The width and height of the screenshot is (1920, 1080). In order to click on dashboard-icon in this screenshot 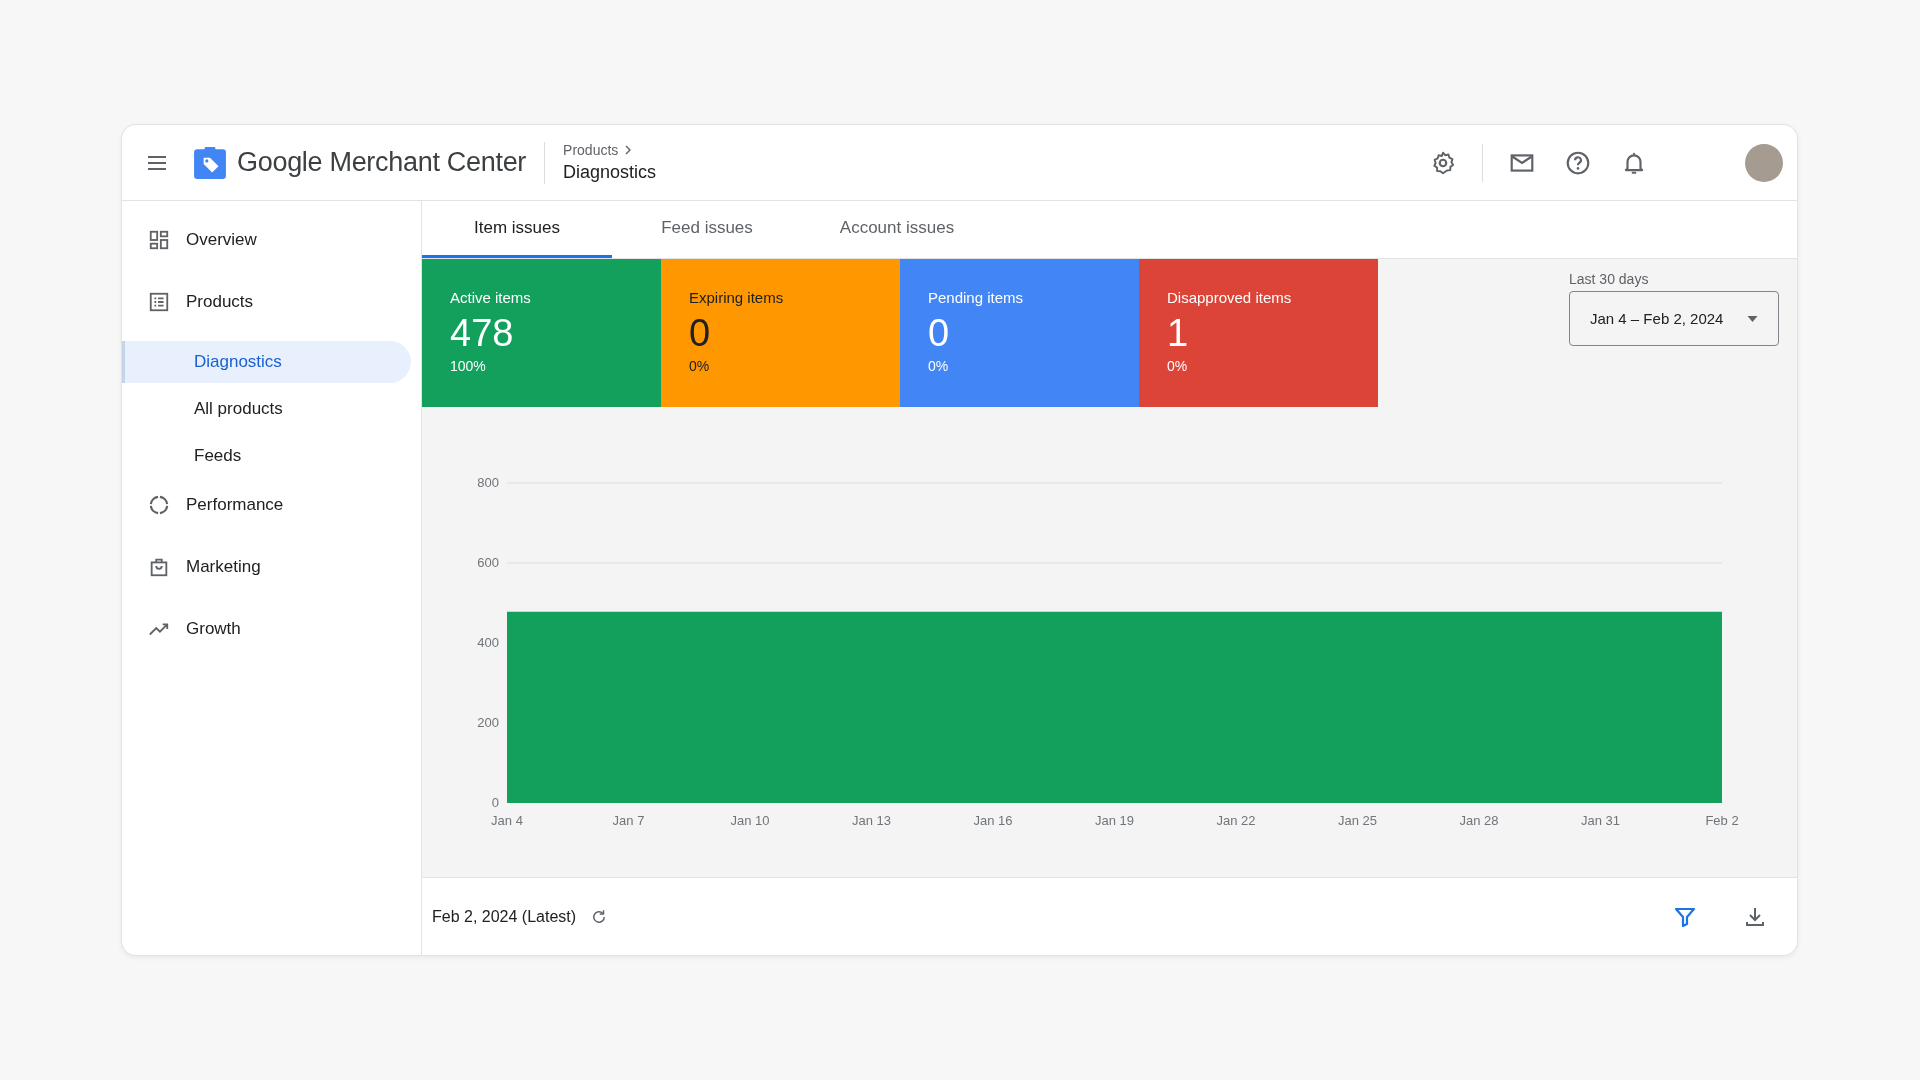, I will do `click(159, 240)`.